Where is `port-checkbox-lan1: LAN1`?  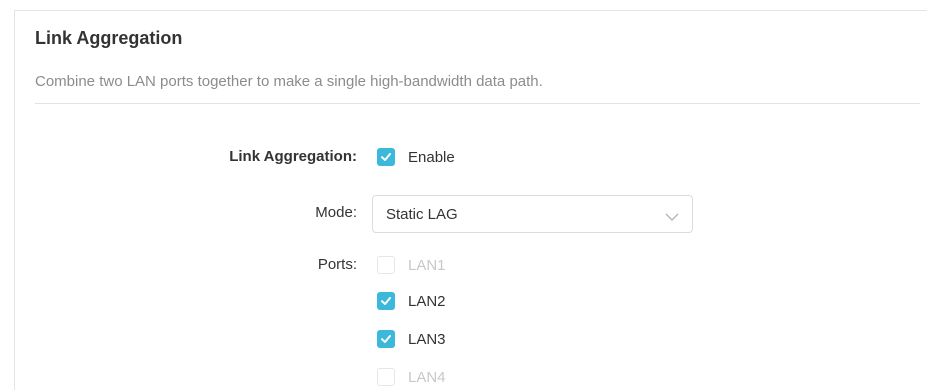
port-checkbox-lan1: LAN1 is located at coordinates (411, 265).